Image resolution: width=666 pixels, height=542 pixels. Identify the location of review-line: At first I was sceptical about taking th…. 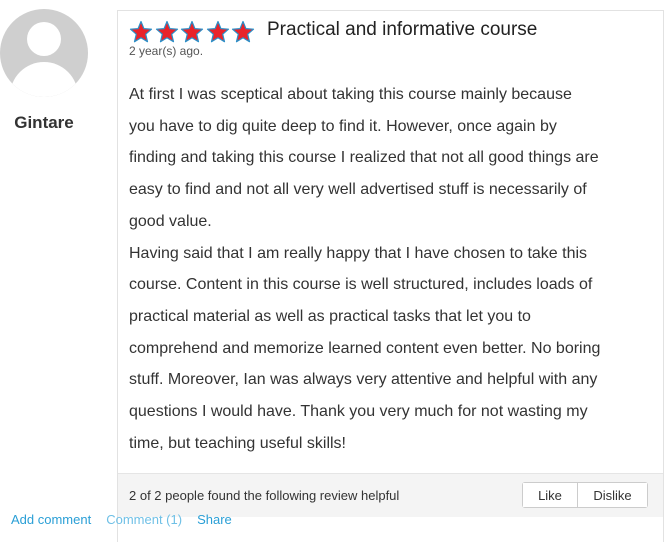
(350, 94).